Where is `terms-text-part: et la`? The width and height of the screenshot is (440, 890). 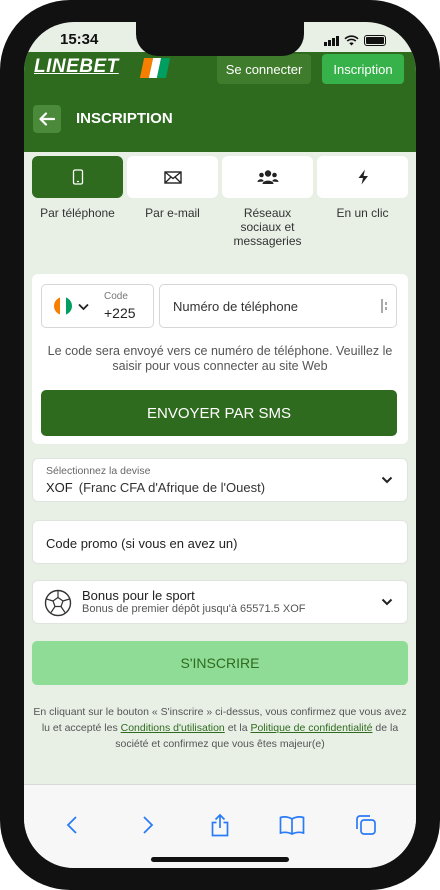
terms-text-part: et la is located at coordinates (237, 728).